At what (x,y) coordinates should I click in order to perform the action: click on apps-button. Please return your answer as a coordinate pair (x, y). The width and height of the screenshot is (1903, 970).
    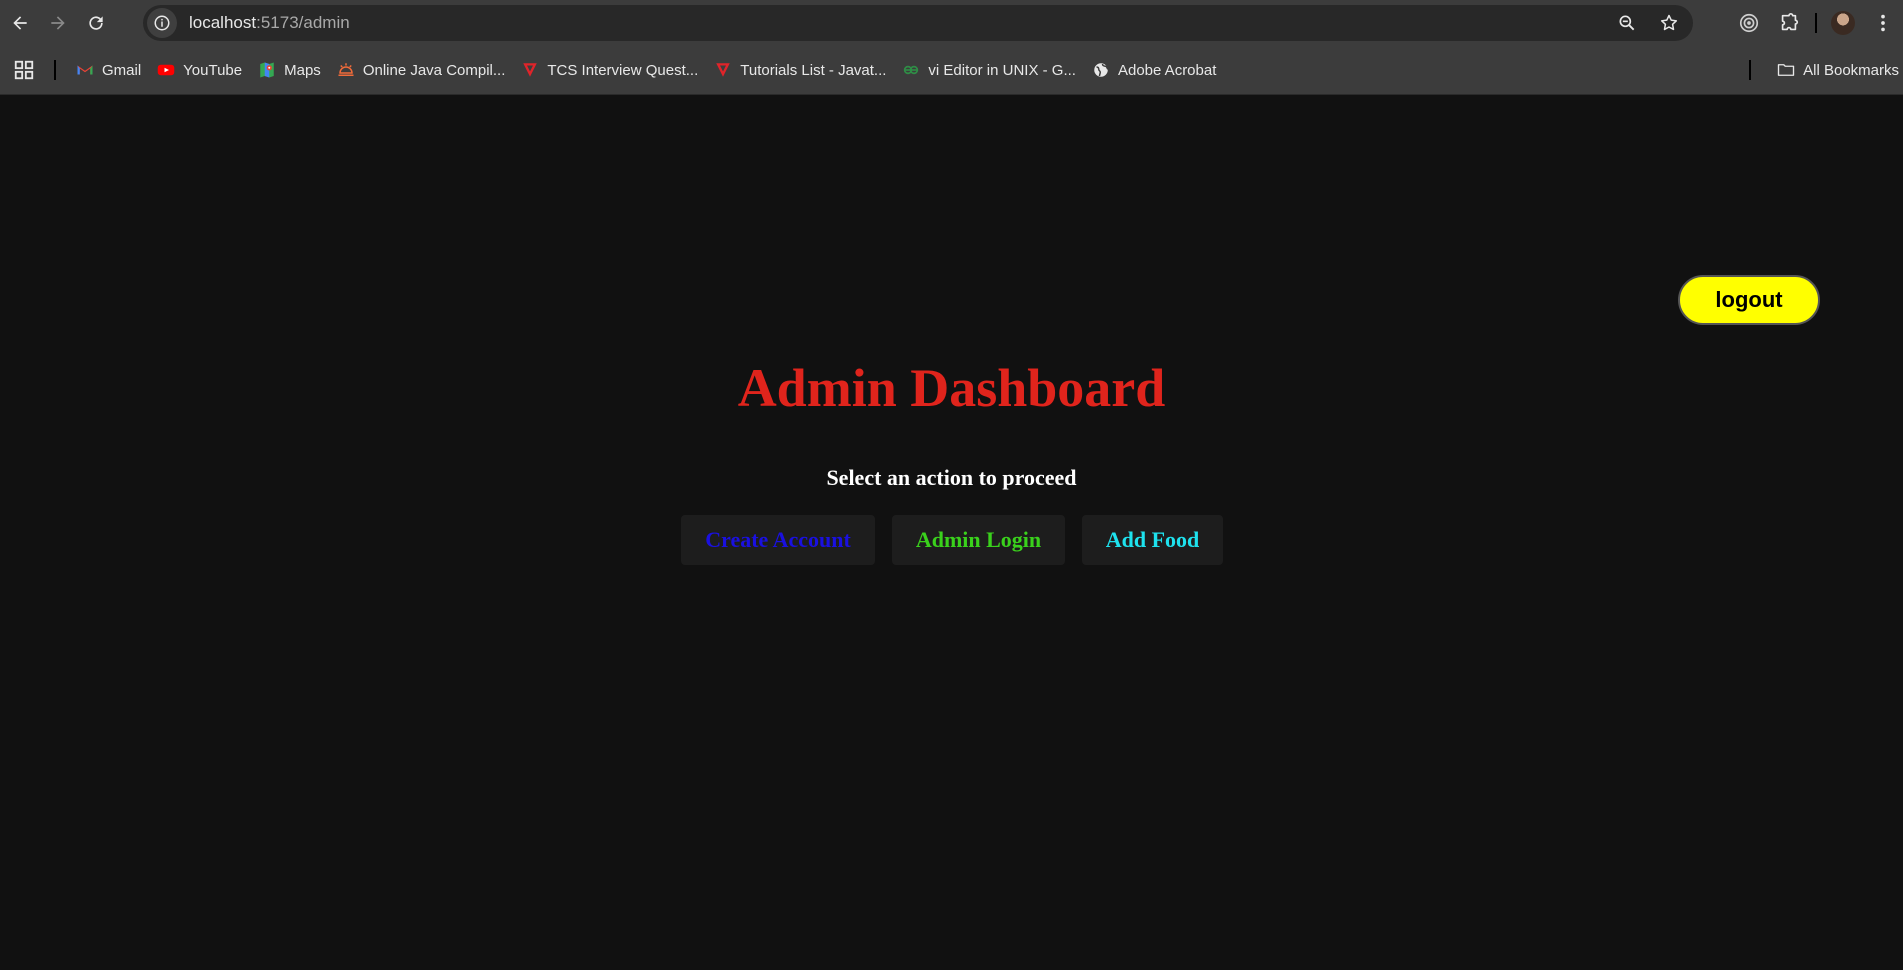
    Looking at the image, I should click on (24, 70).